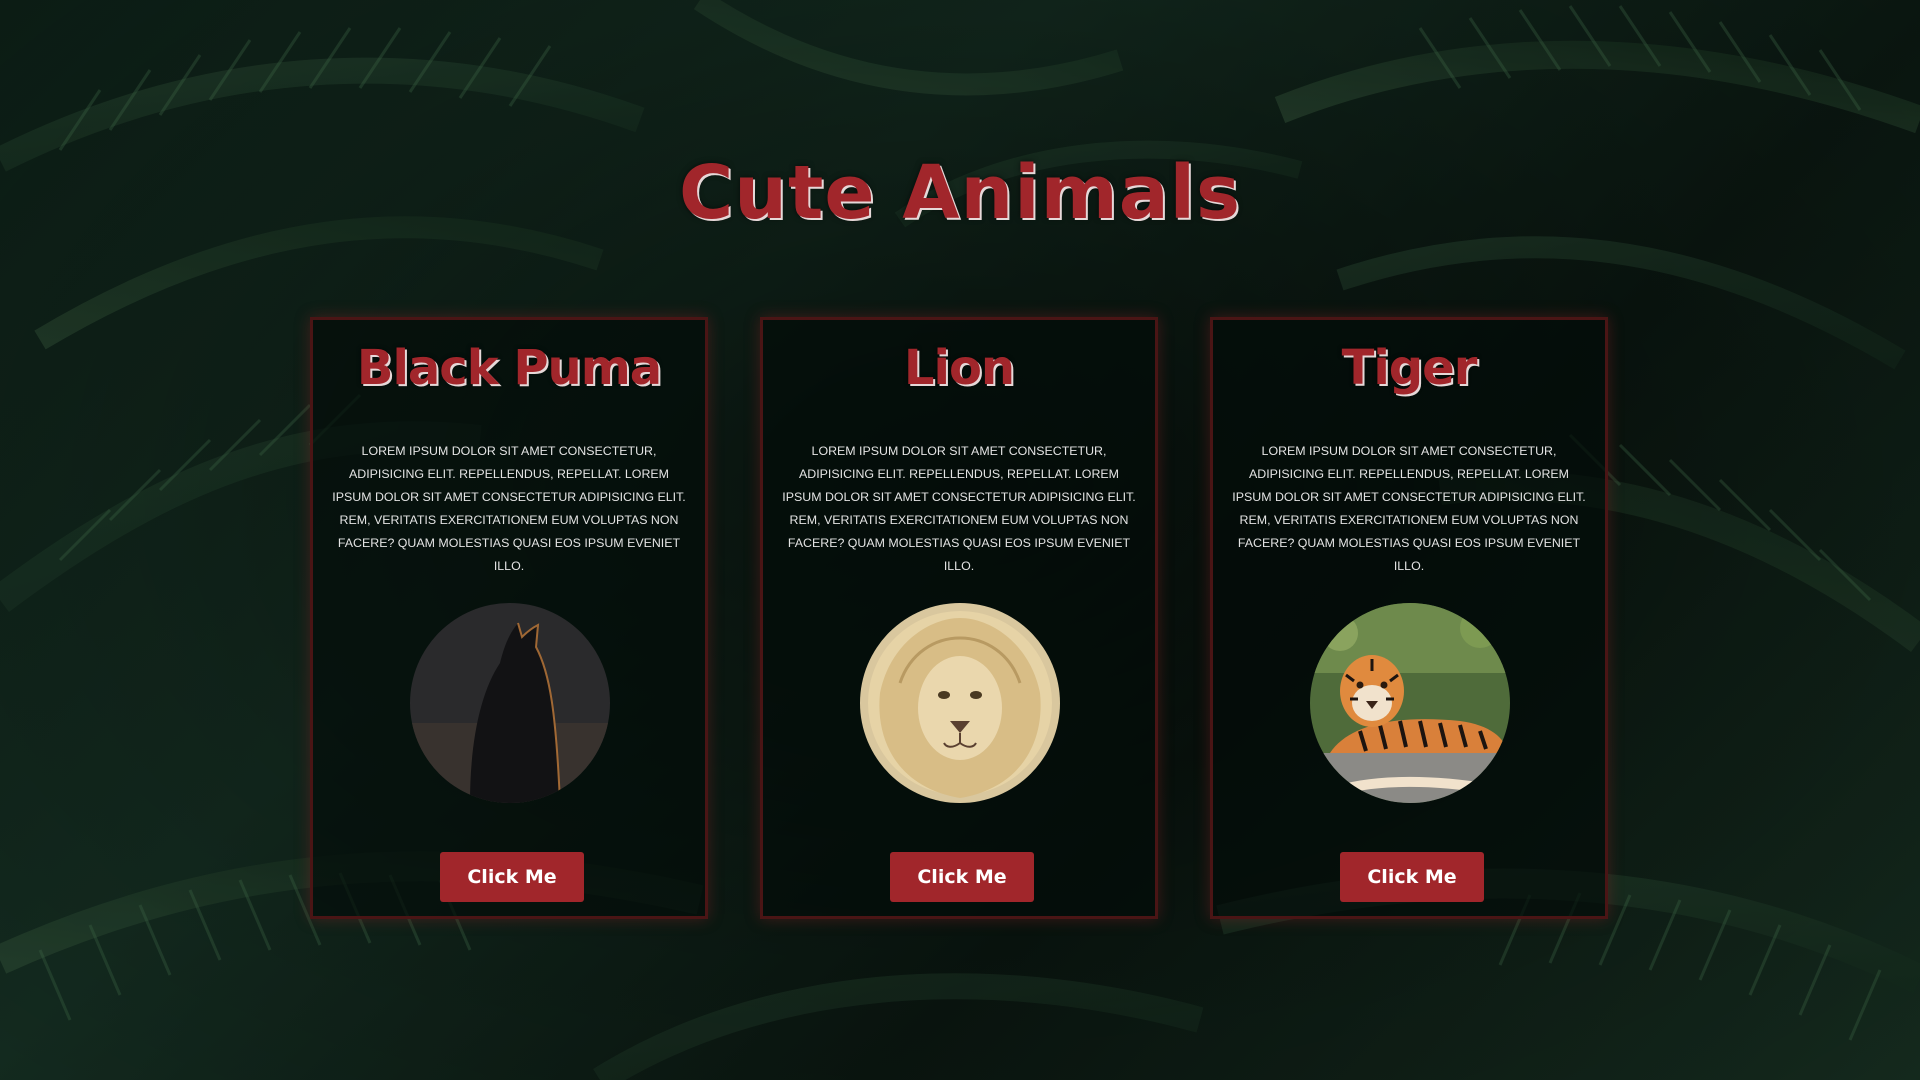  Describe the element at coordinates (1409, 368) in the screenshot. I see `card-title: Tiger` at that location.